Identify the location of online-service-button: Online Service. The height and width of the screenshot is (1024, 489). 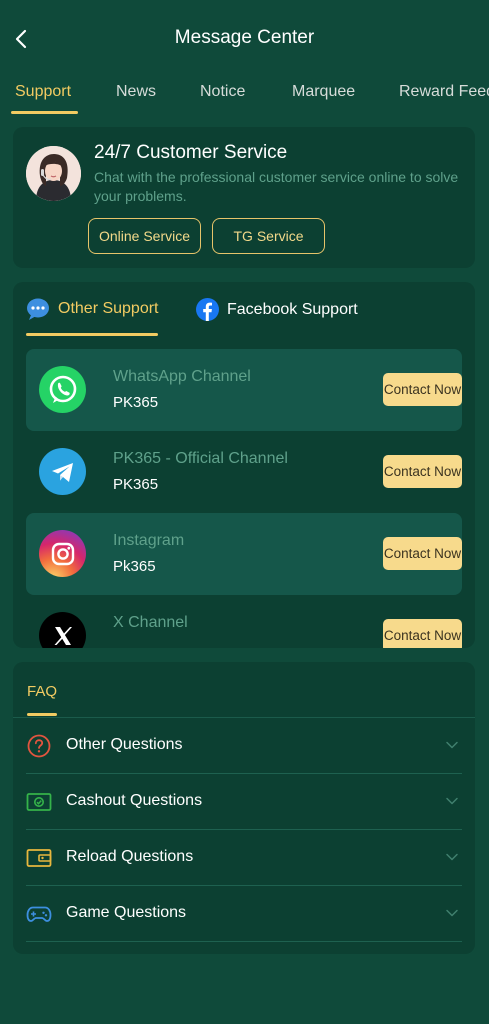
(144, 236).